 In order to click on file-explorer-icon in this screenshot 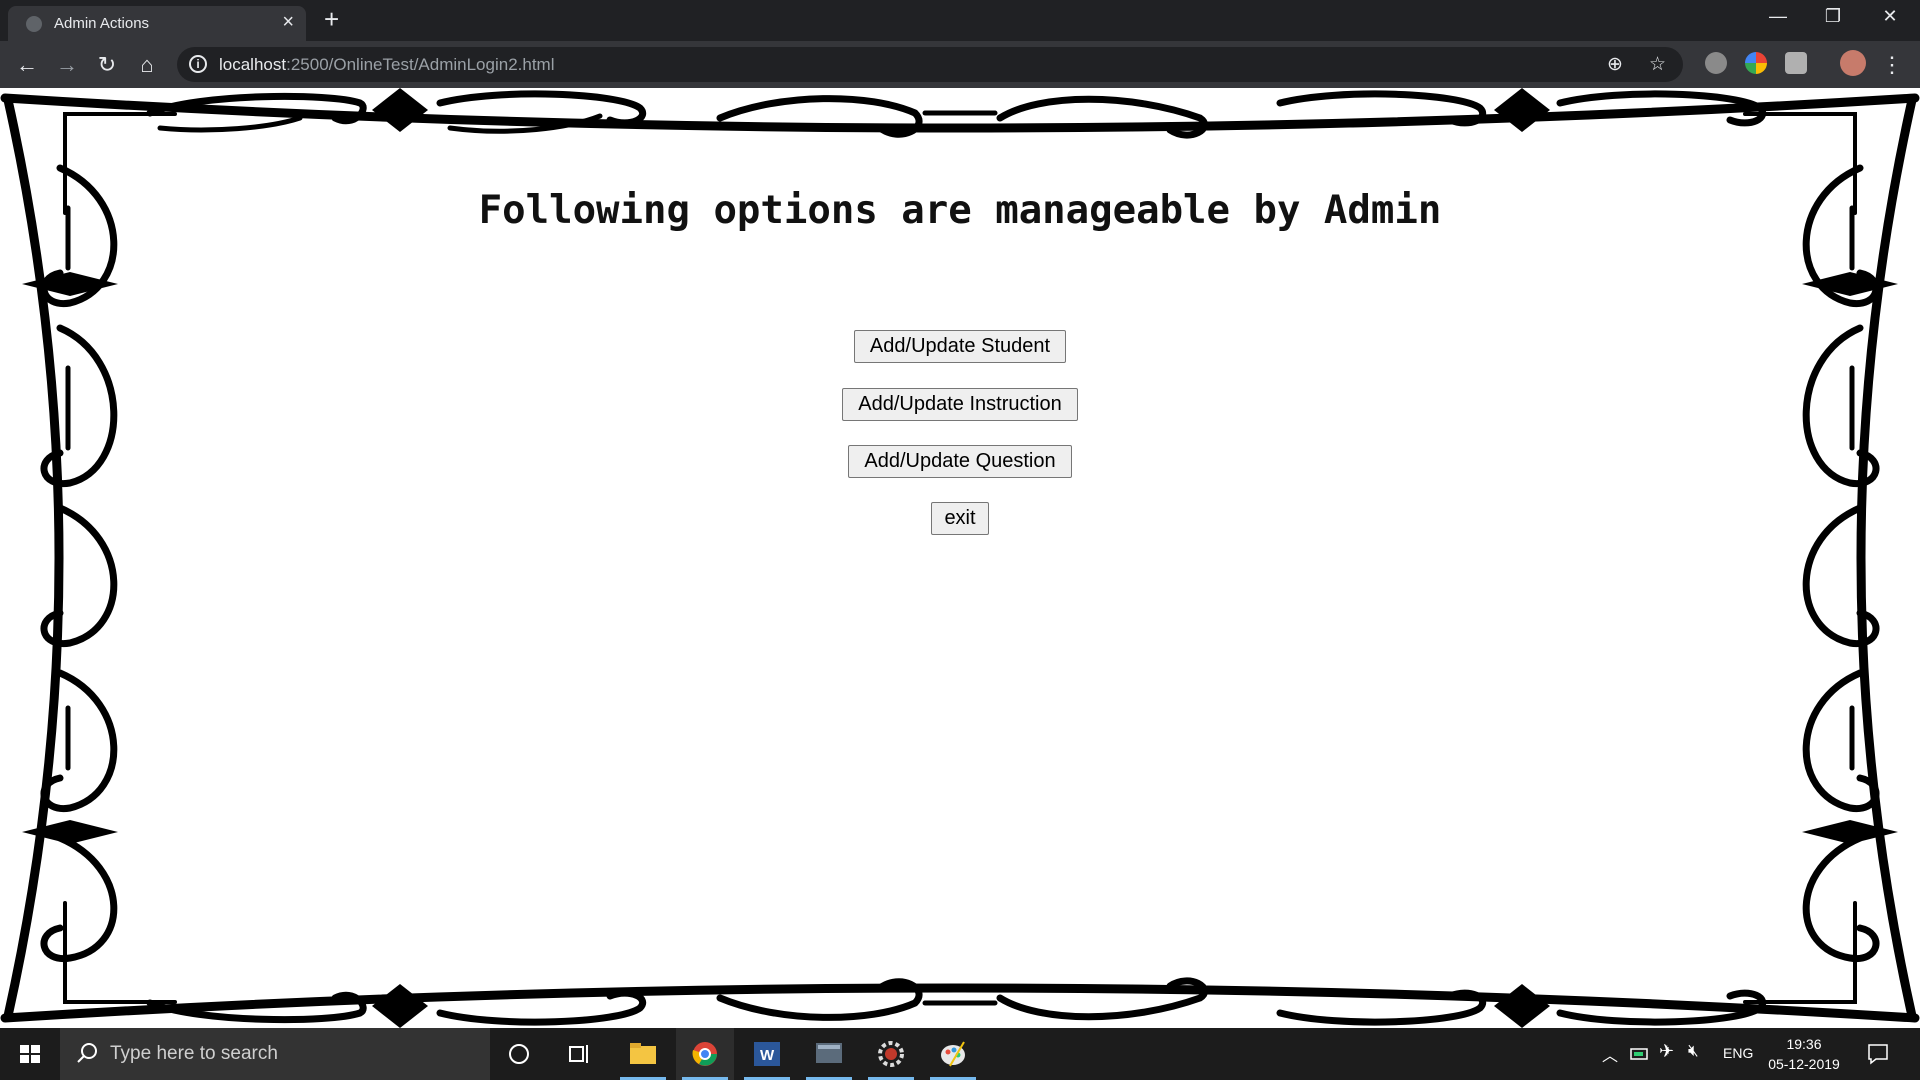, I will do `click(643, 1054)`.